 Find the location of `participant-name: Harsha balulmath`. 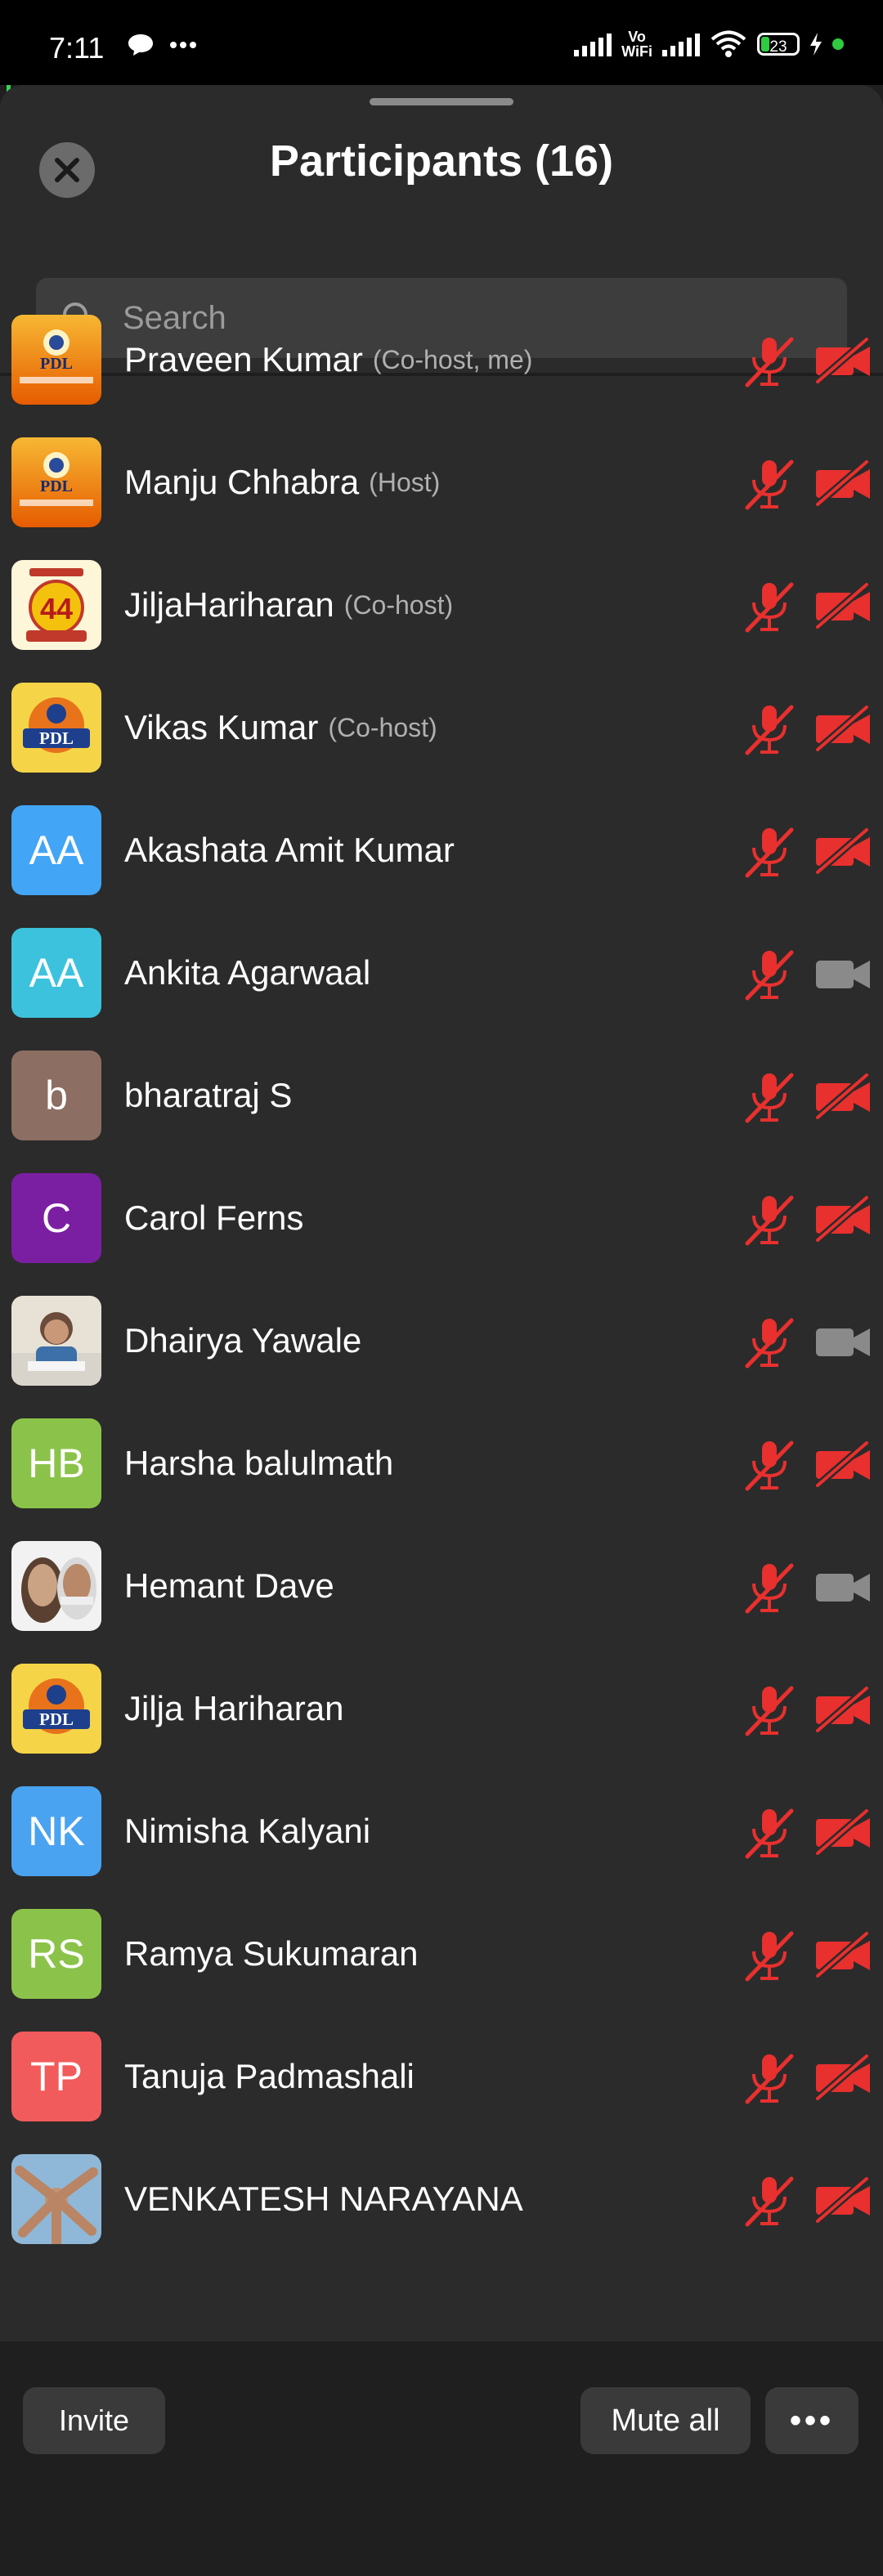

participant-name: Harsha balulmath is located at coordinates (259, 1463).